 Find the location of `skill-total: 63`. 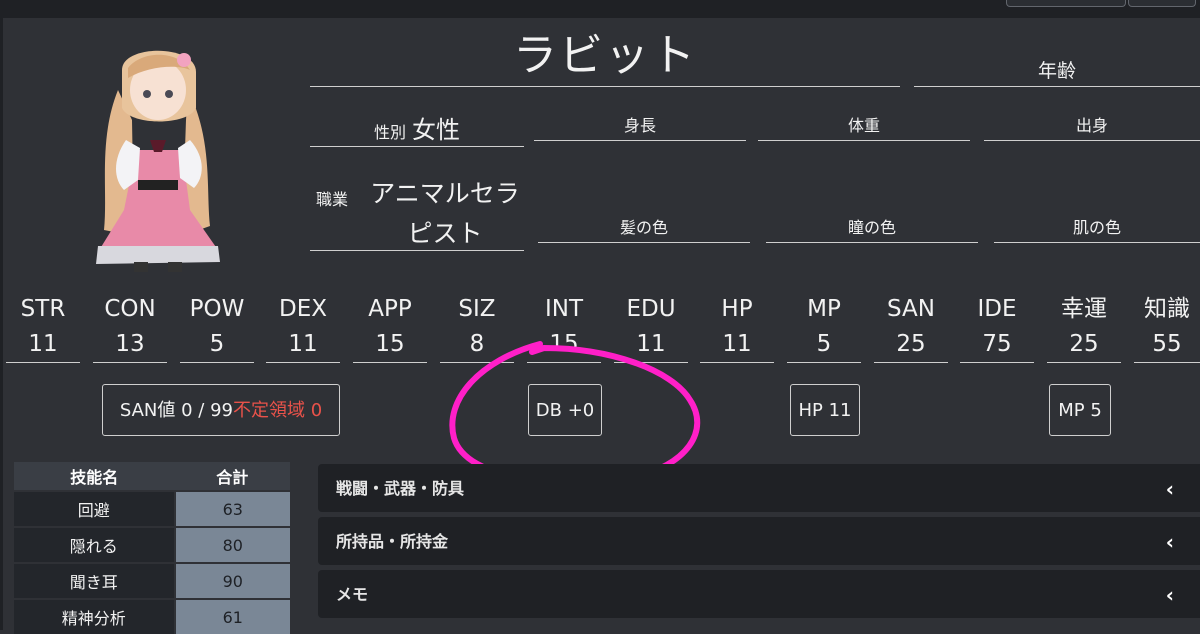

skill-total: 63 is located at coordinates (231, 508).